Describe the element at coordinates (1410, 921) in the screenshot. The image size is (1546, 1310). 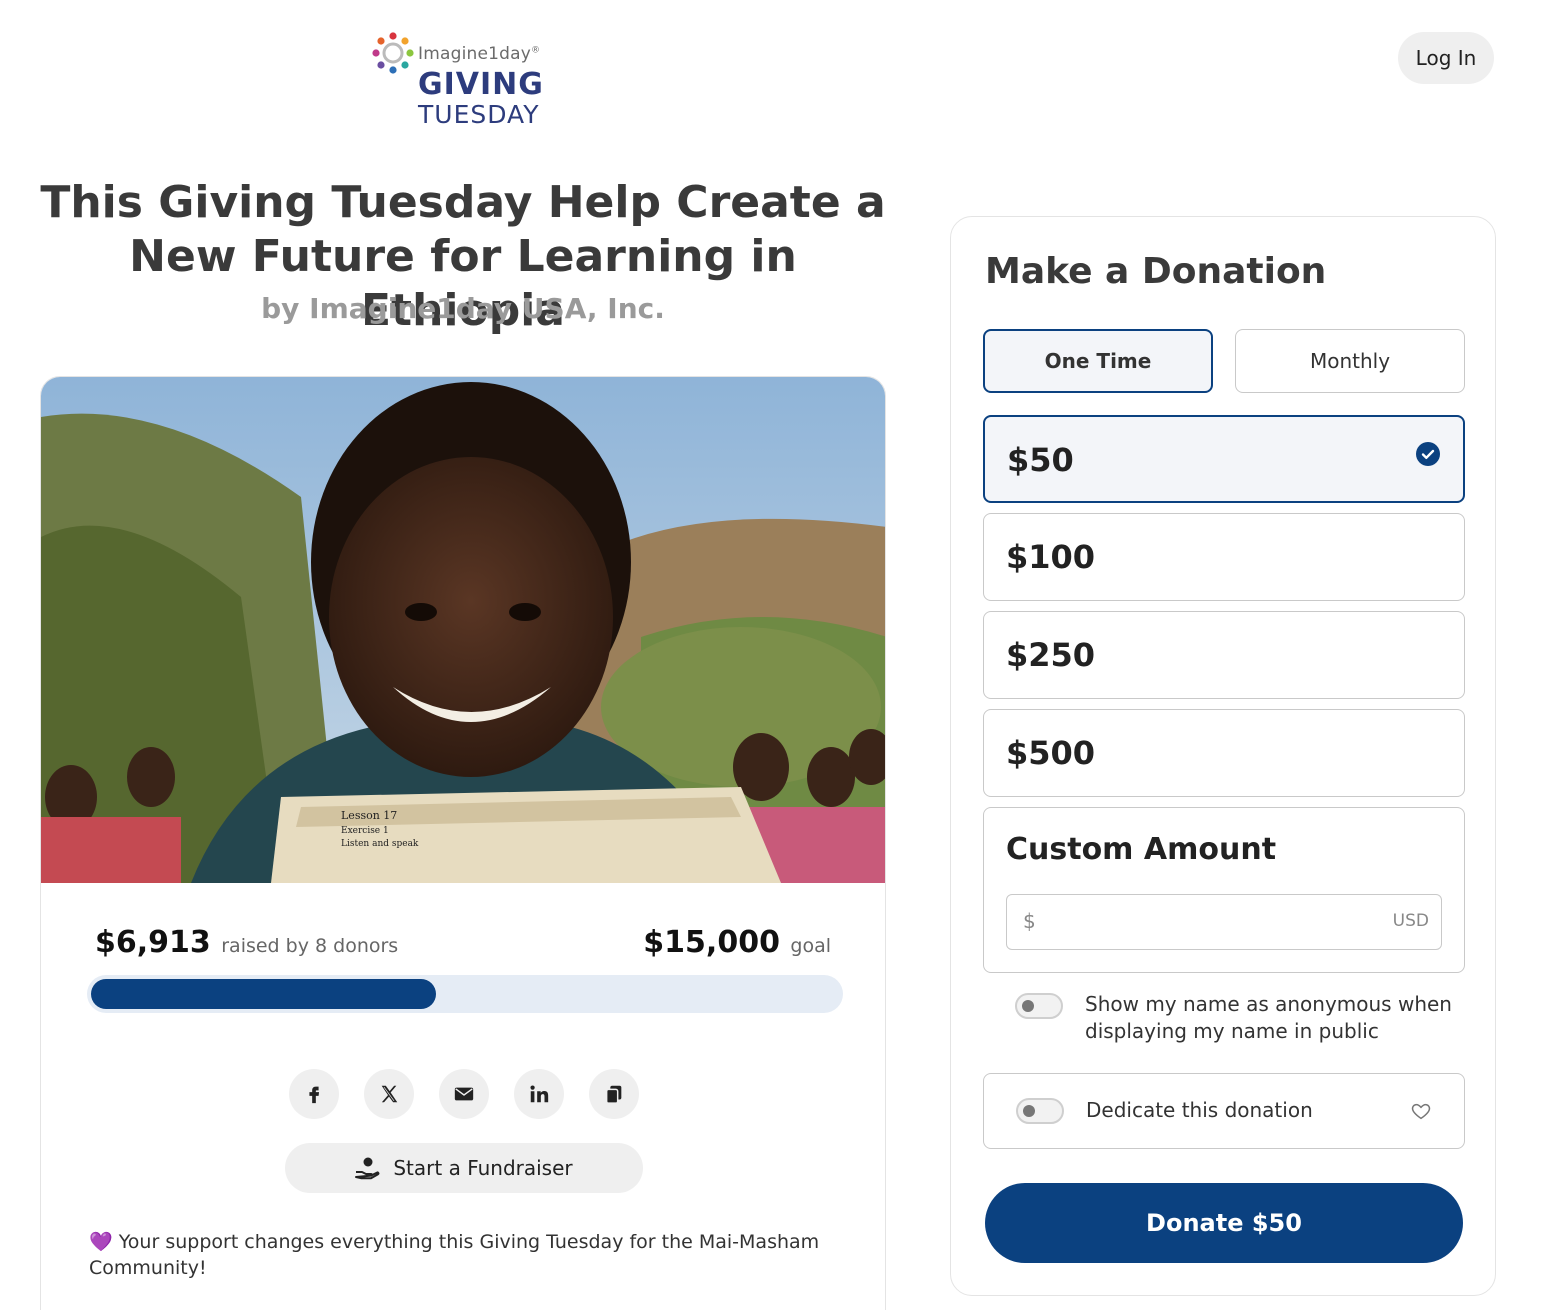
I see `currency-code: USD` at that location.